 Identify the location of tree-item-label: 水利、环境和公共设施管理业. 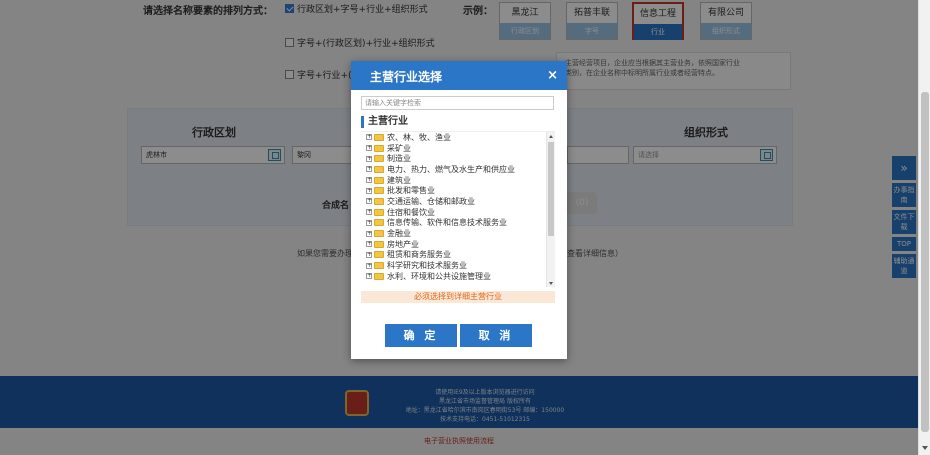
(439, 276).